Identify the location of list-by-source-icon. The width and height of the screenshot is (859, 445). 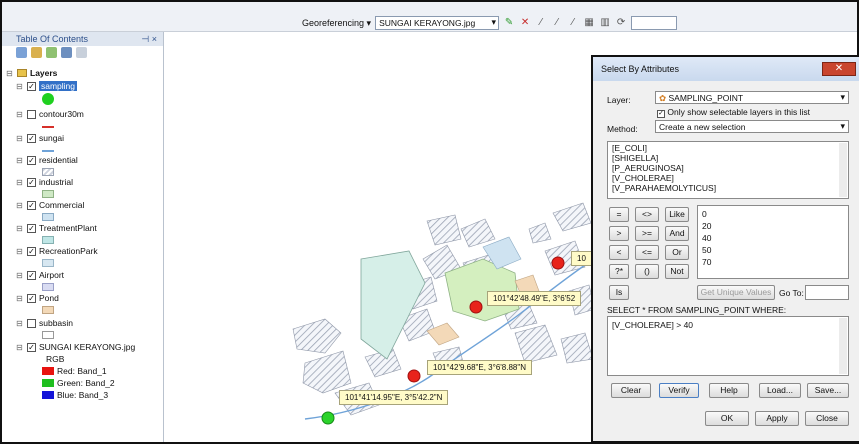
(36, 52).